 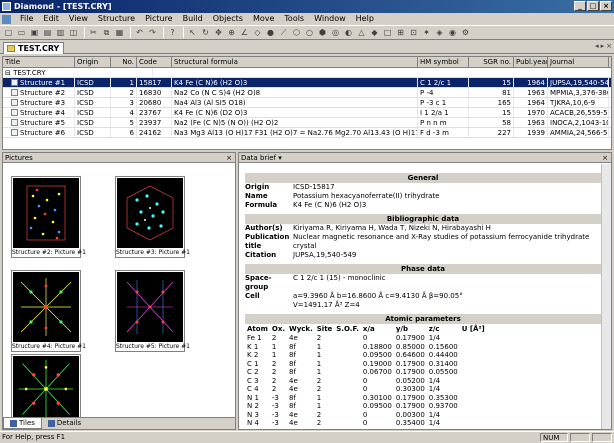 I want to click on bond-icon: ⟋, so click(x=283, y=32).